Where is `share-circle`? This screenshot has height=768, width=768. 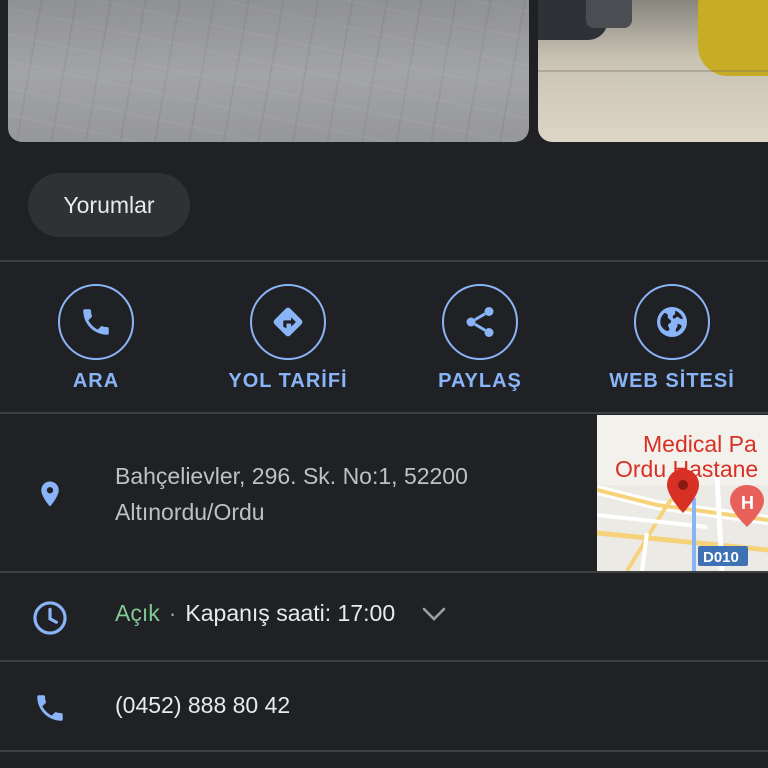 share-circle is located at coordinates (480, 322).